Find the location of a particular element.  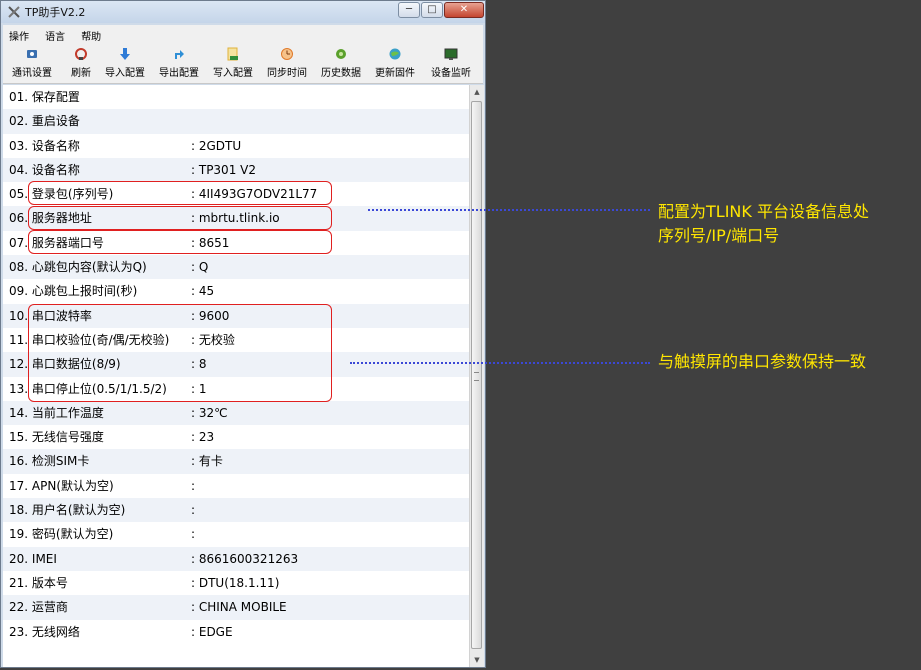

row-label: 19. 密码(默认为空) is located at coordinates (61, 534).